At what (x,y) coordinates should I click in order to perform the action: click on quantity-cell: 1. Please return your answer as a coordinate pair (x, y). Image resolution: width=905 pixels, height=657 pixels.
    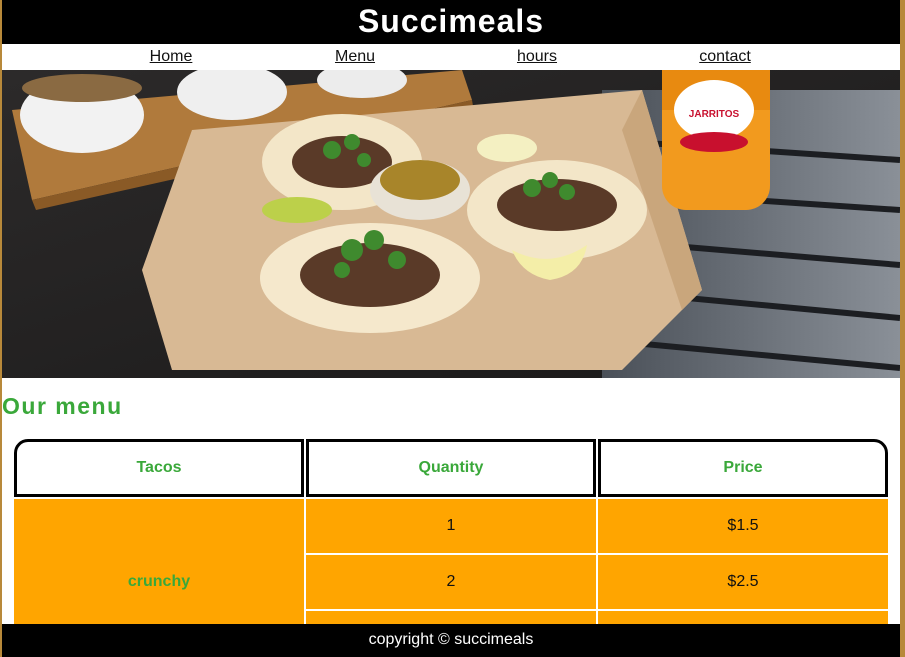
    Looking at the image, I should click on (451, 526).